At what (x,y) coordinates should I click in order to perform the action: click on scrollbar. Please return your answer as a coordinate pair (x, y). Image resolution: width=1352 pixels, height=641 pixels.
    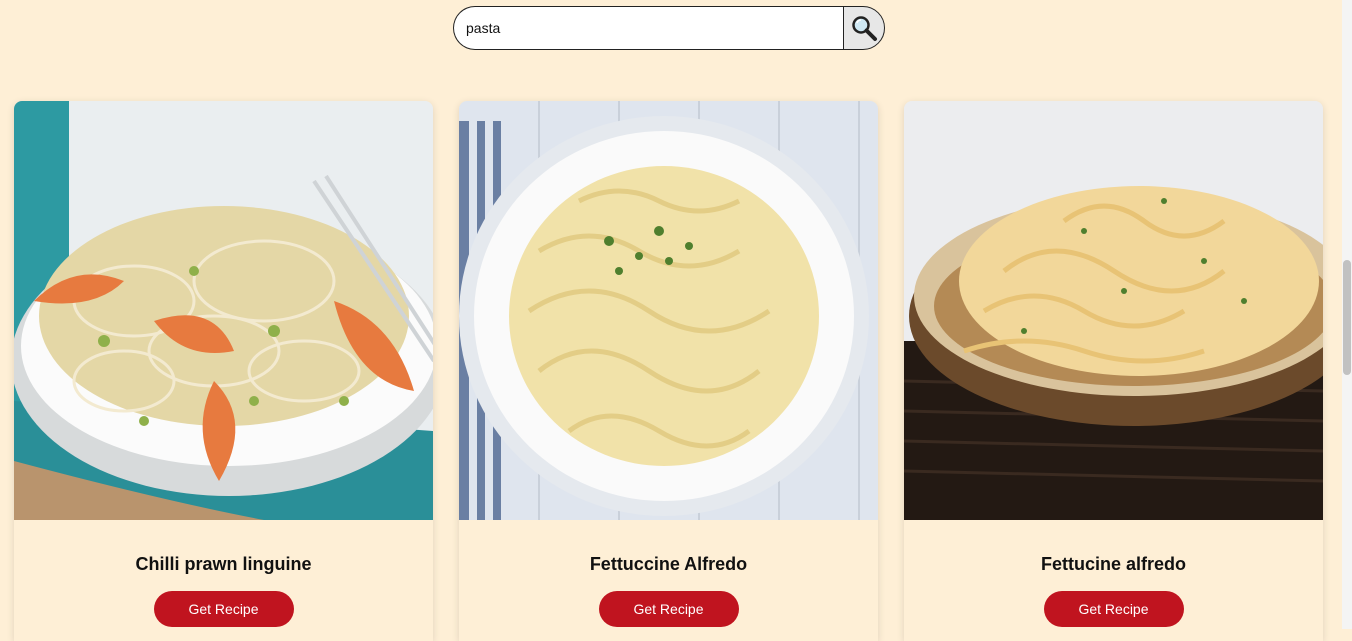
    Looking at the image, I should click on (1347, 314).